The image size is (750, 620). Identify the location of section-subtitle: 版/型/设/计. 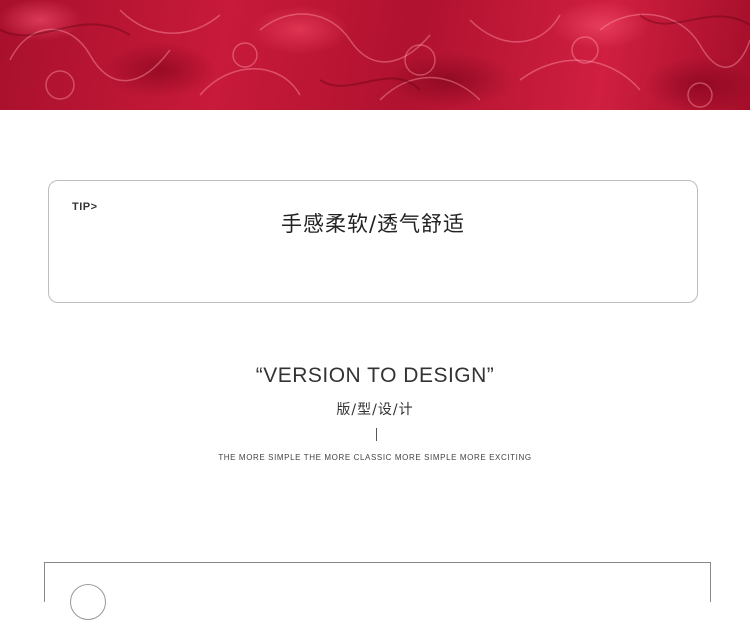
(375, 410).